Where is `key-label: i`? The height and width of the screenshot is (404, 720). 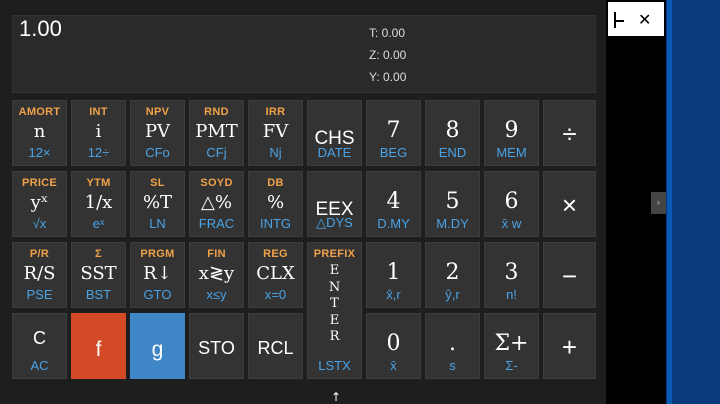 key-label: i is located at coordinates (98, 131).